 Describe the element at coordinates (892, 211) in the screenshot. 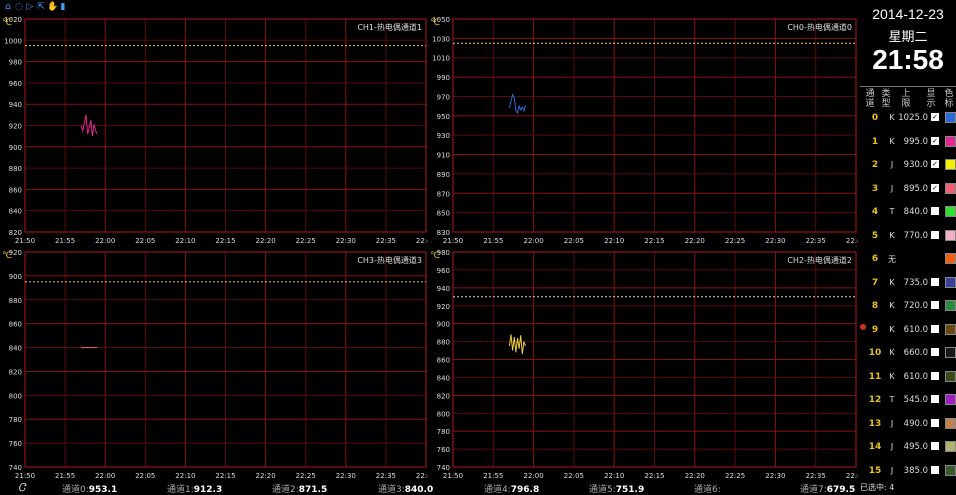

I see `channel-type: T` at that location.